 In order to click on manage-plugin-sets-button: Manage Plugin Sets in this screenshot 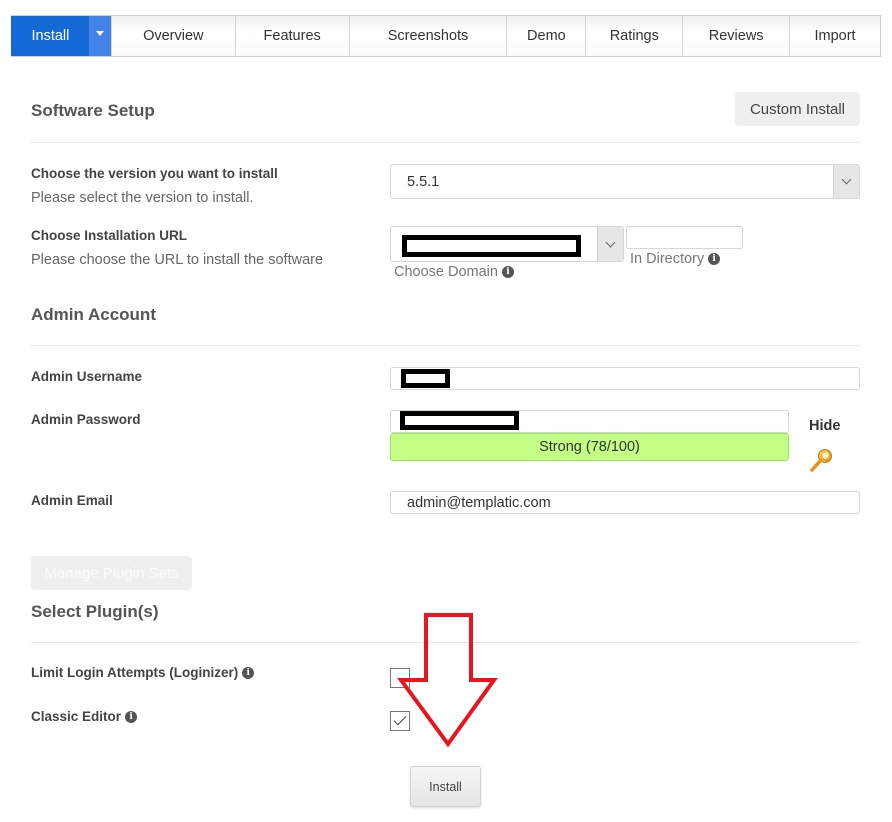, I will do `click(111, 573)`.